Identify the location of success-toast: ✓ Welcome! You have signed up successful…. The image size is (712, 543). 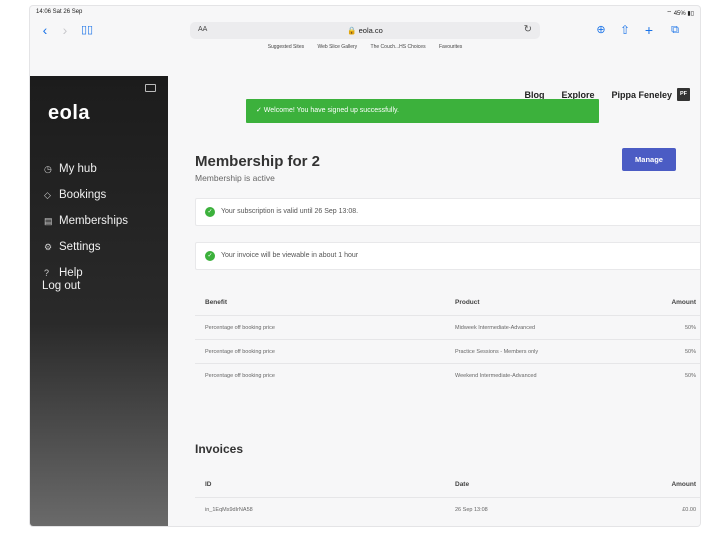
(422, 111).